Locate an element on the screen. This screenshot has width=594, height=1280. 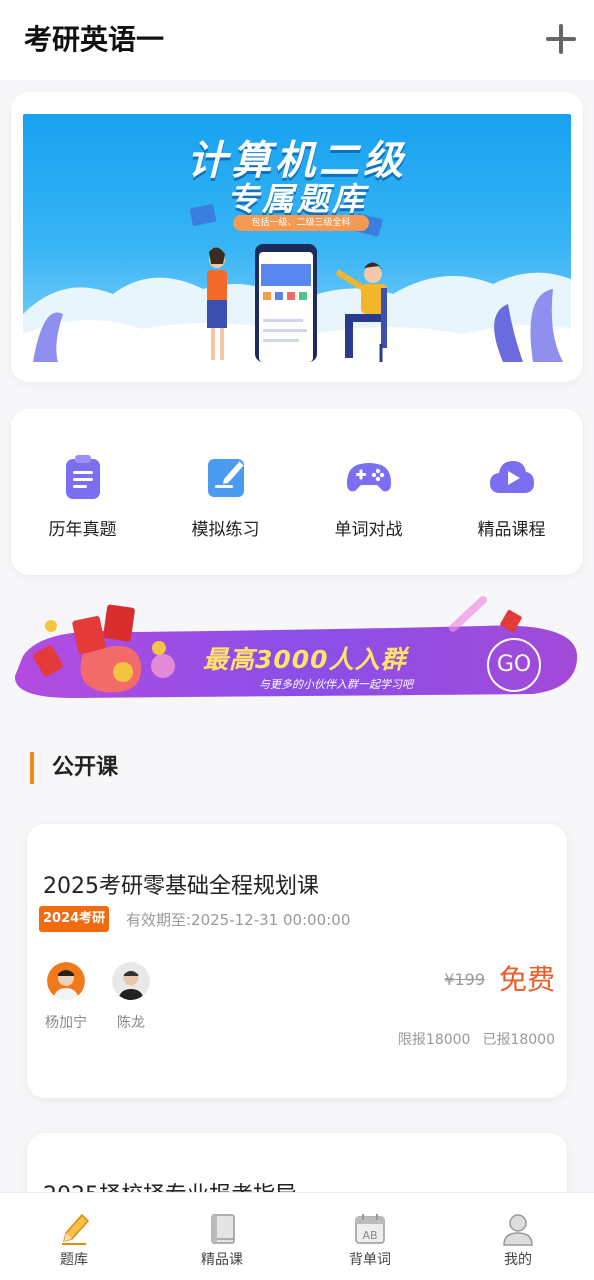
tab-label: 我的 is located at coordinates (518, 1260).